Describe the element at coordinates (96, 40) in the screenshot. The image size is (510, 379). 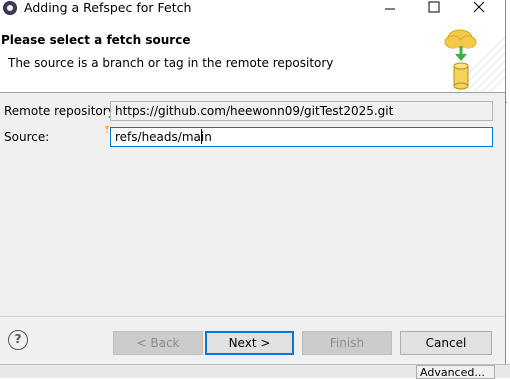
I see `page-title: Please select a fetch source` at that location.